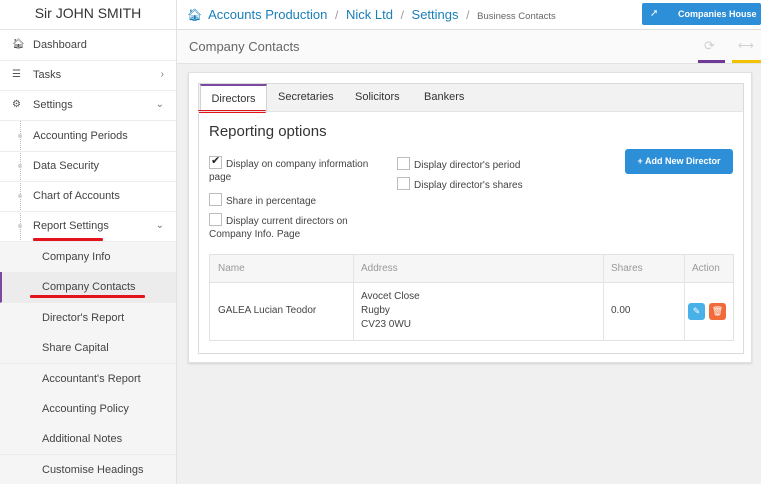  What do you see at coordinates (497, 164) in the screenshot?
I see `option-display-directors-period: Display director's period` at bounding box center [497, 164].